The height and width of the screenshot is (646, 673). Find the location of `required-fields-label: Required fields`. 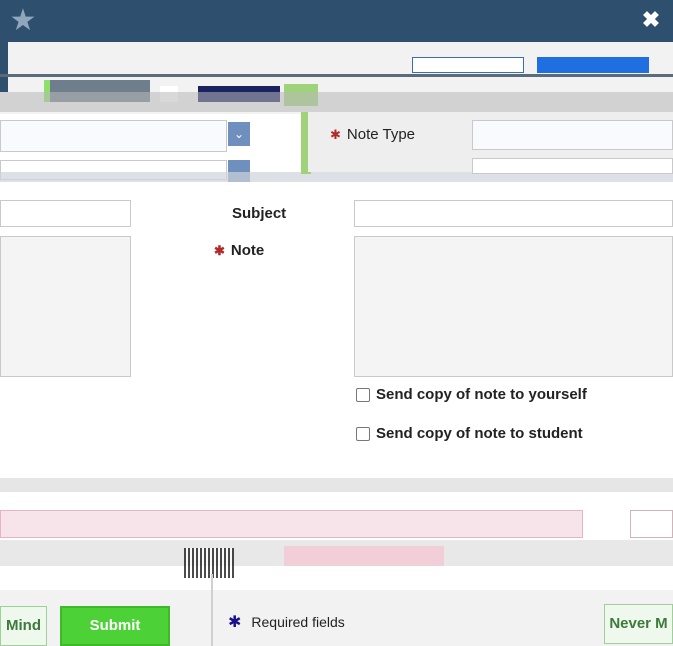

required-fields-label: Required fields is located at coordinates (298, 622).